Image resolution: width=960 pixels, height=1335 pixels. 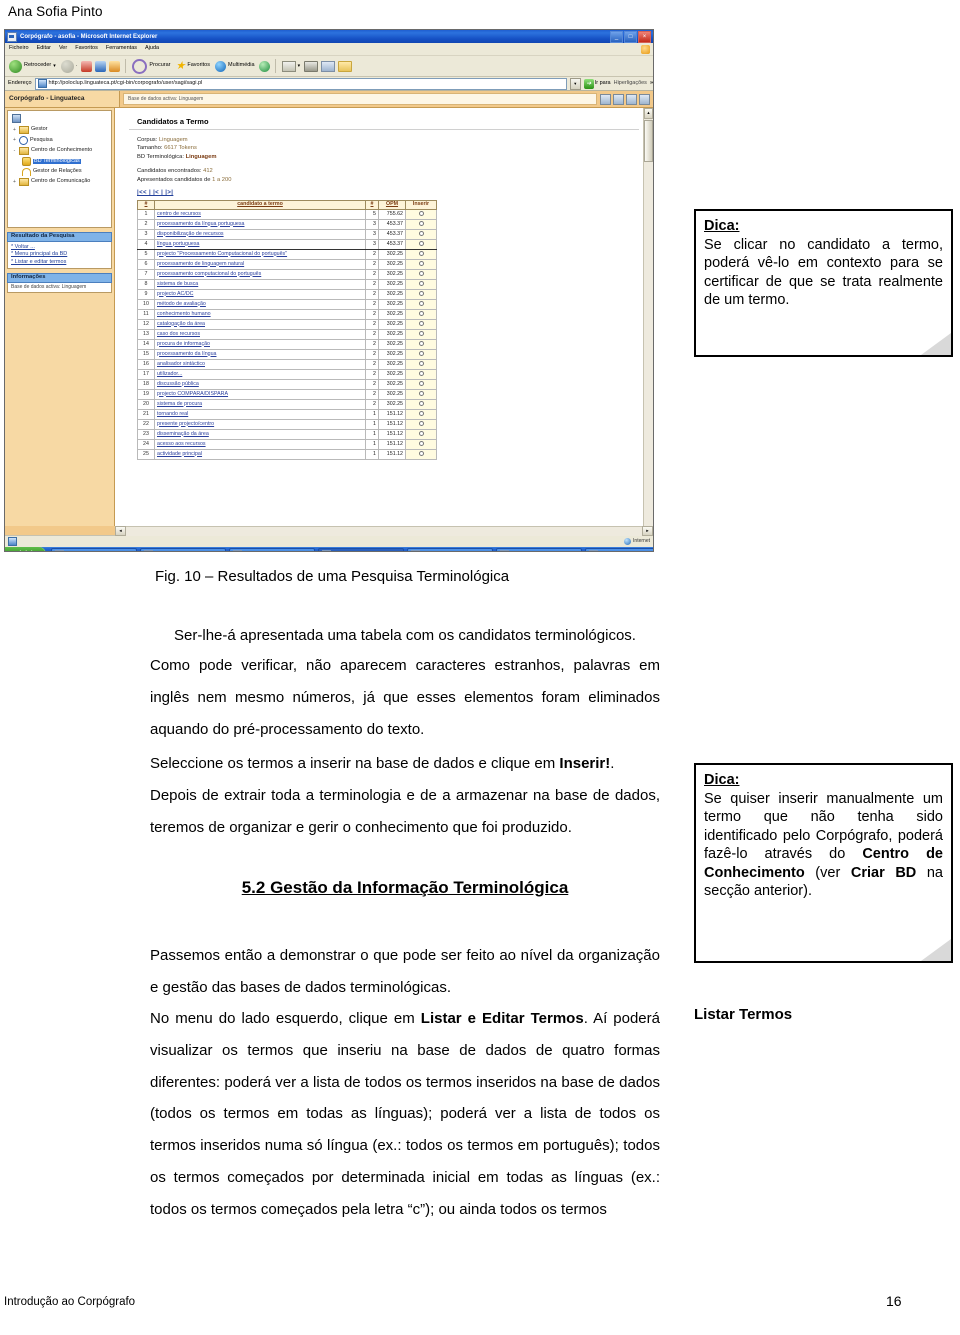 What do you see at coordinates (260, 414) in the screenshot?
I see `cell-term: tornando real` at bounding box center [260, 414].